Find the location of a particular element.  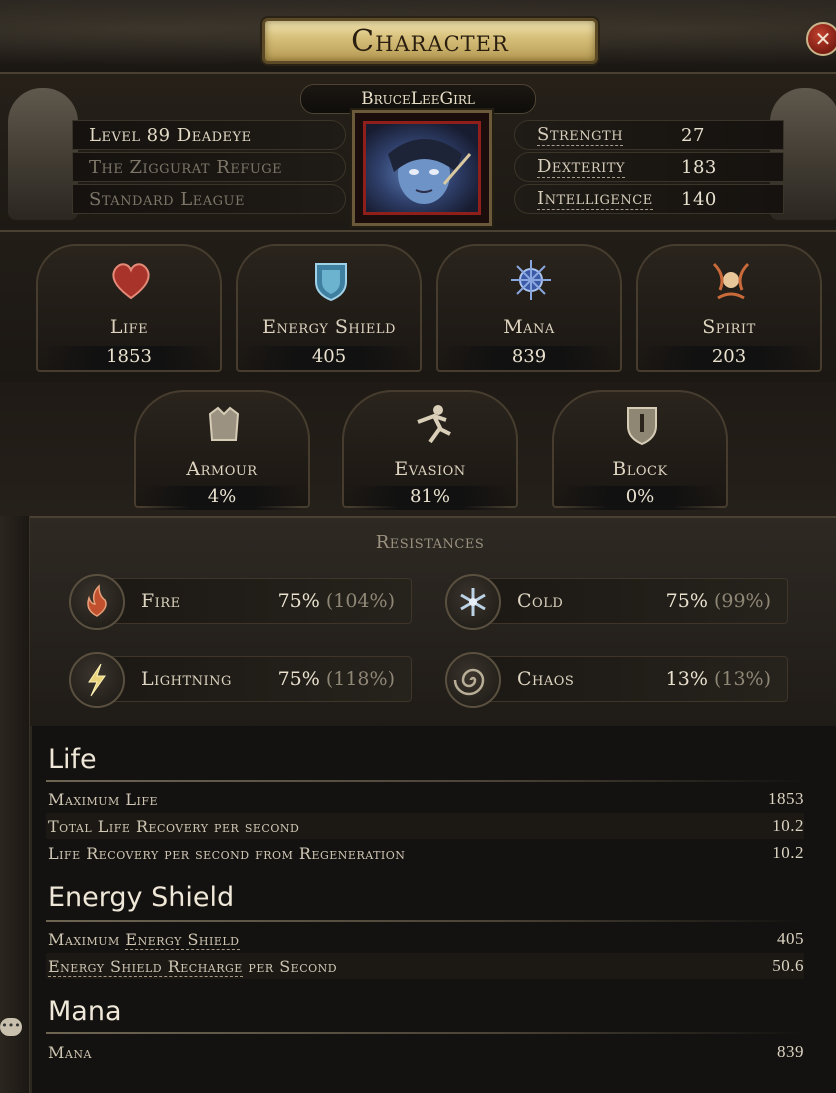

stat-row-energy-shield-recharge: Energy Shield Recharge per Second 50.6 is located at coordinates (425, 966).